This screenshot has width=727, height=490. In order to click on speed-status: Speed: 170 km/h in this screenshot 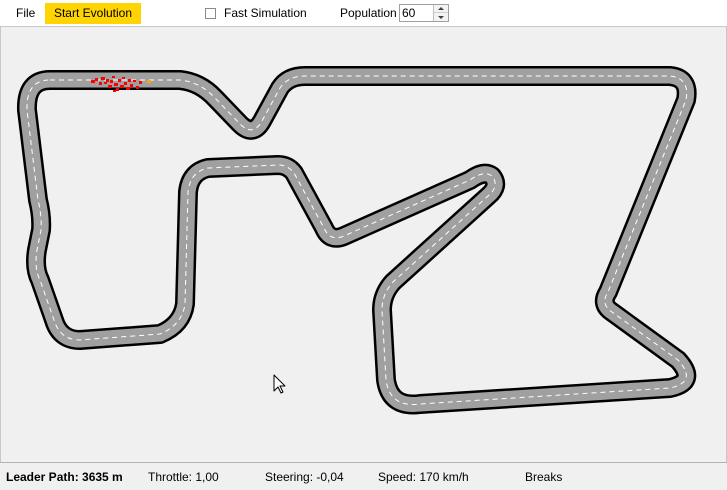, I will do `click(423, 477)`.